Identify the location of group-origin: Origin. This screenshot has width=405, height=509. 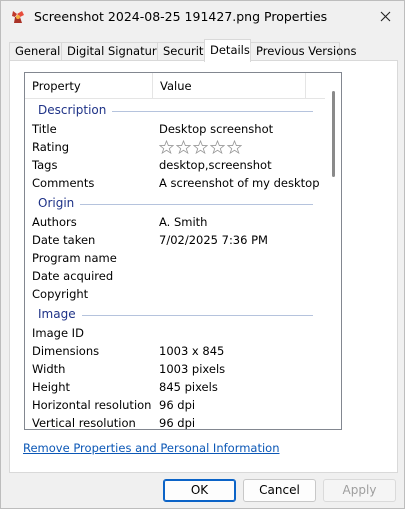
(175, 204).